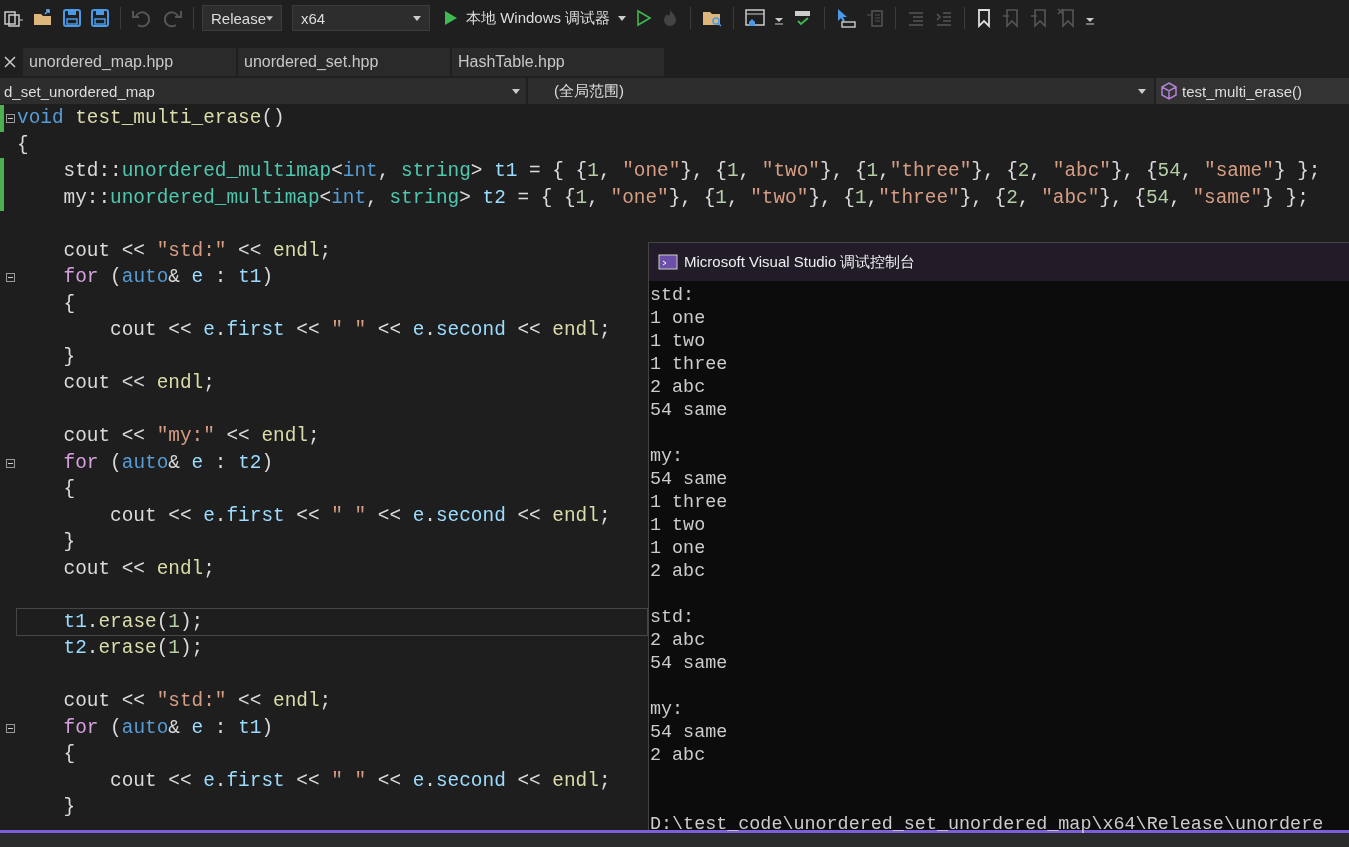 Image resolution: width=1349 pixels, height=847 pixels. What do you see at coordinates (344, 62) in the screenshot?
I see `file-tab: unordered_set.hpp` at bounding box center [344, 62].